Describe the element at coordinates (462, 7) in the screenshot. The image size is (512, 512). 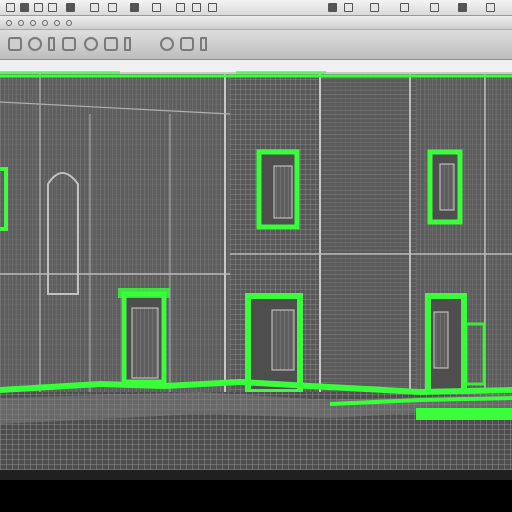
I see `maximize-icon` at that location.